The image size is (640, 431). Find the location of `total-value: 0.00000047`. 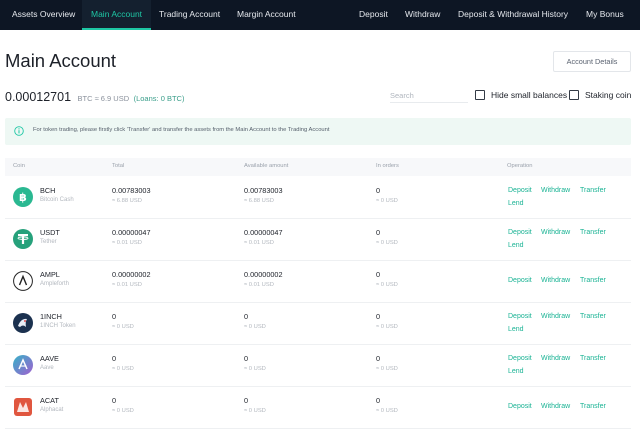

total-value: 0.00000047 is located at coordinates (131, 232).